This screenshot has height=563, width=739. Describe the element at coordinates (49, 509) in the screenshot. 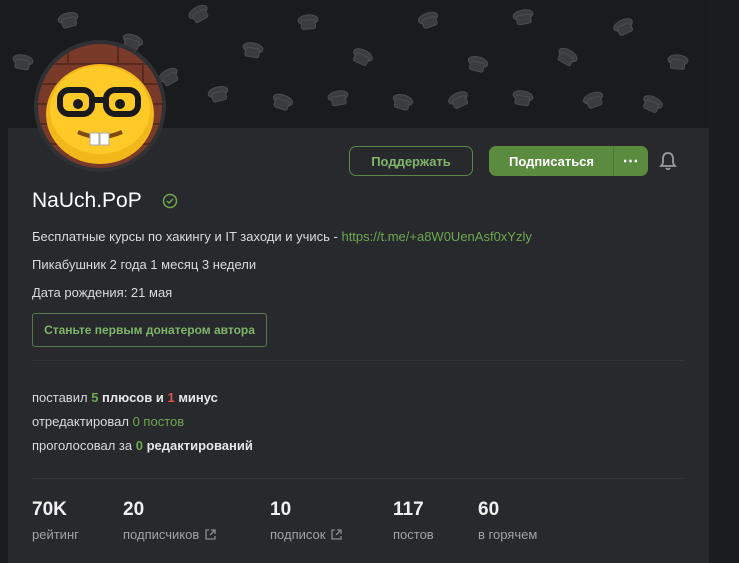

I see `stat-value: 70K` at that location.